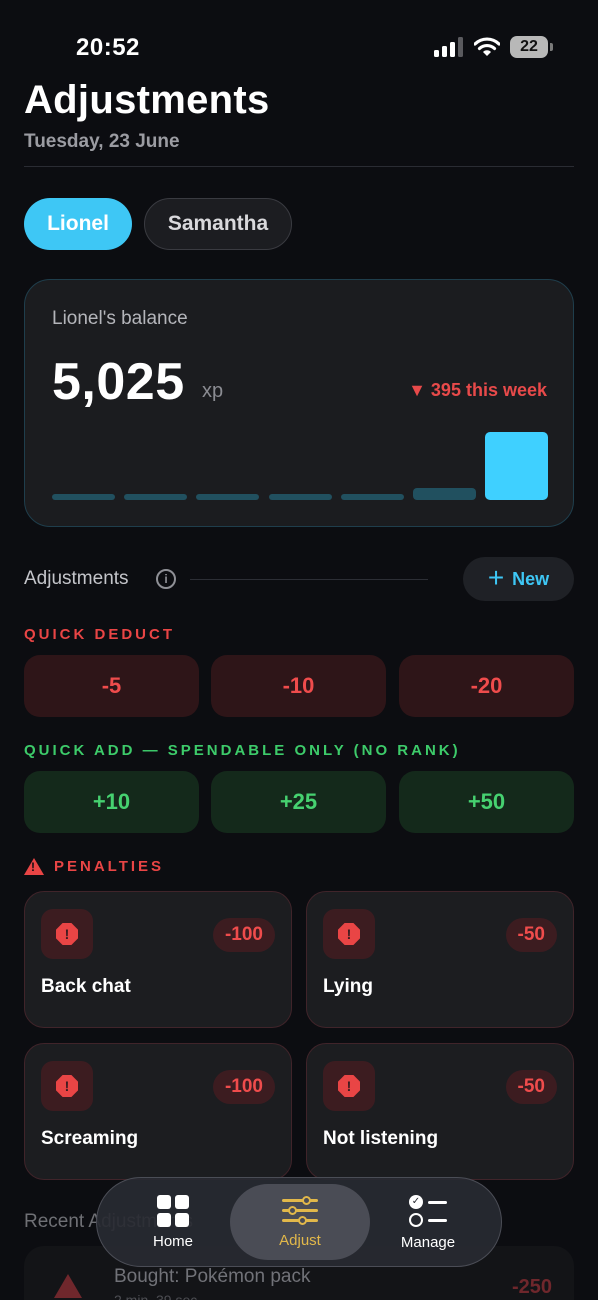 The height and width of the screenshot is (1300, 598). What do you see at coordinates (309, 579) in the screenshot?
I see `section-divider` at bounding box center [309, 579].